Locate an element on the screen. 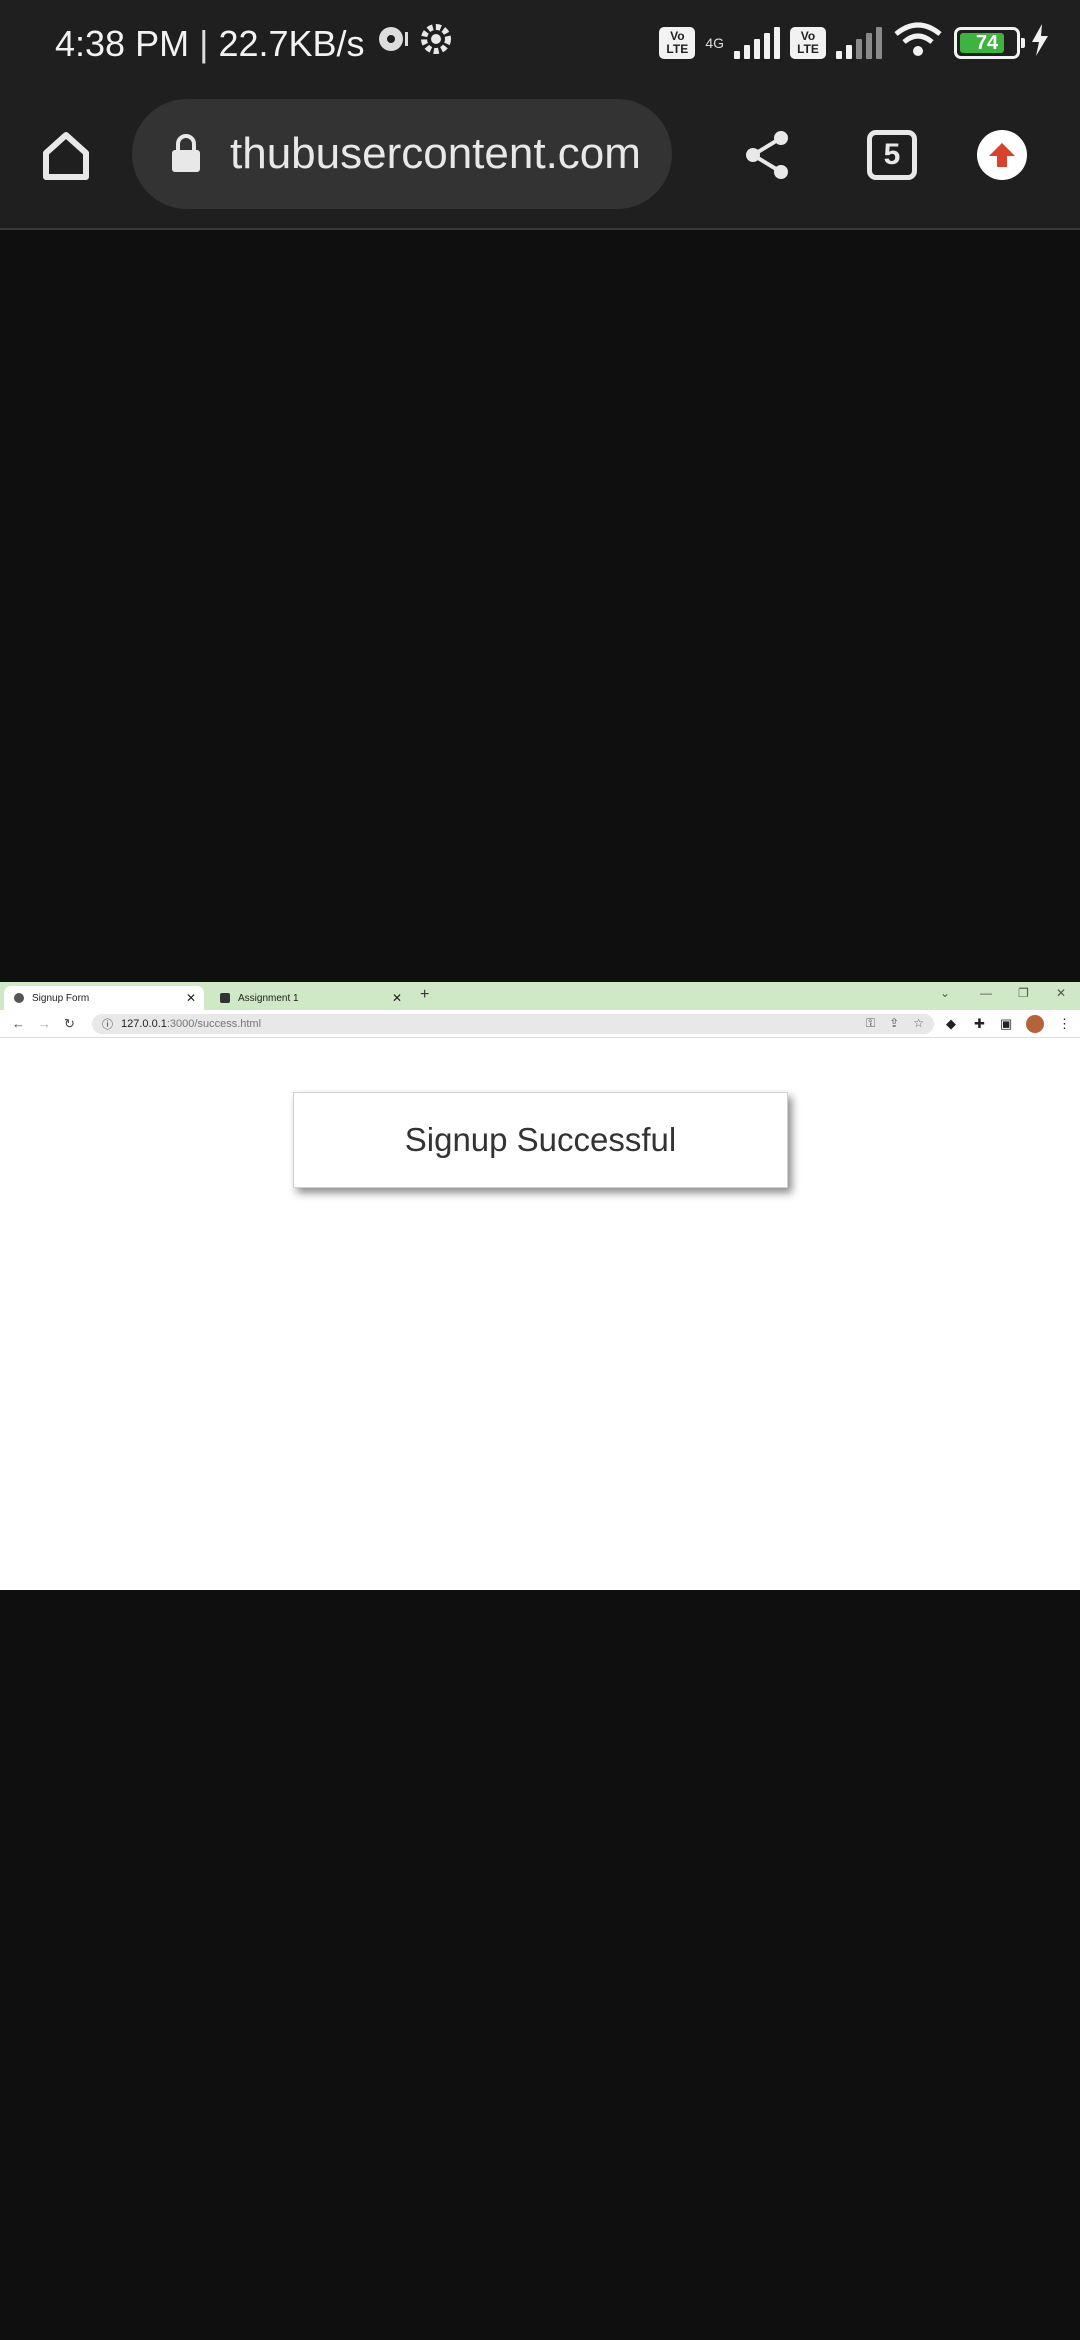 The width and height of the screenshot is (1080, 2340). home-icon is located at coordinates (66, 156).